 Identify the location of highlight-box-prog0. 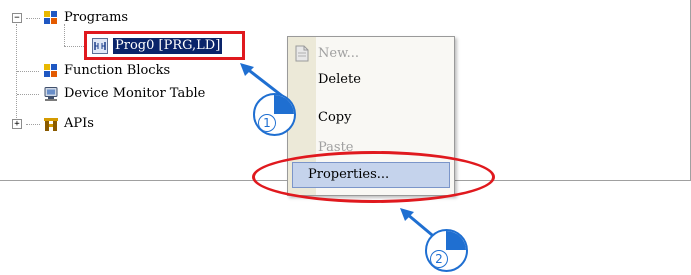
(164, 45).